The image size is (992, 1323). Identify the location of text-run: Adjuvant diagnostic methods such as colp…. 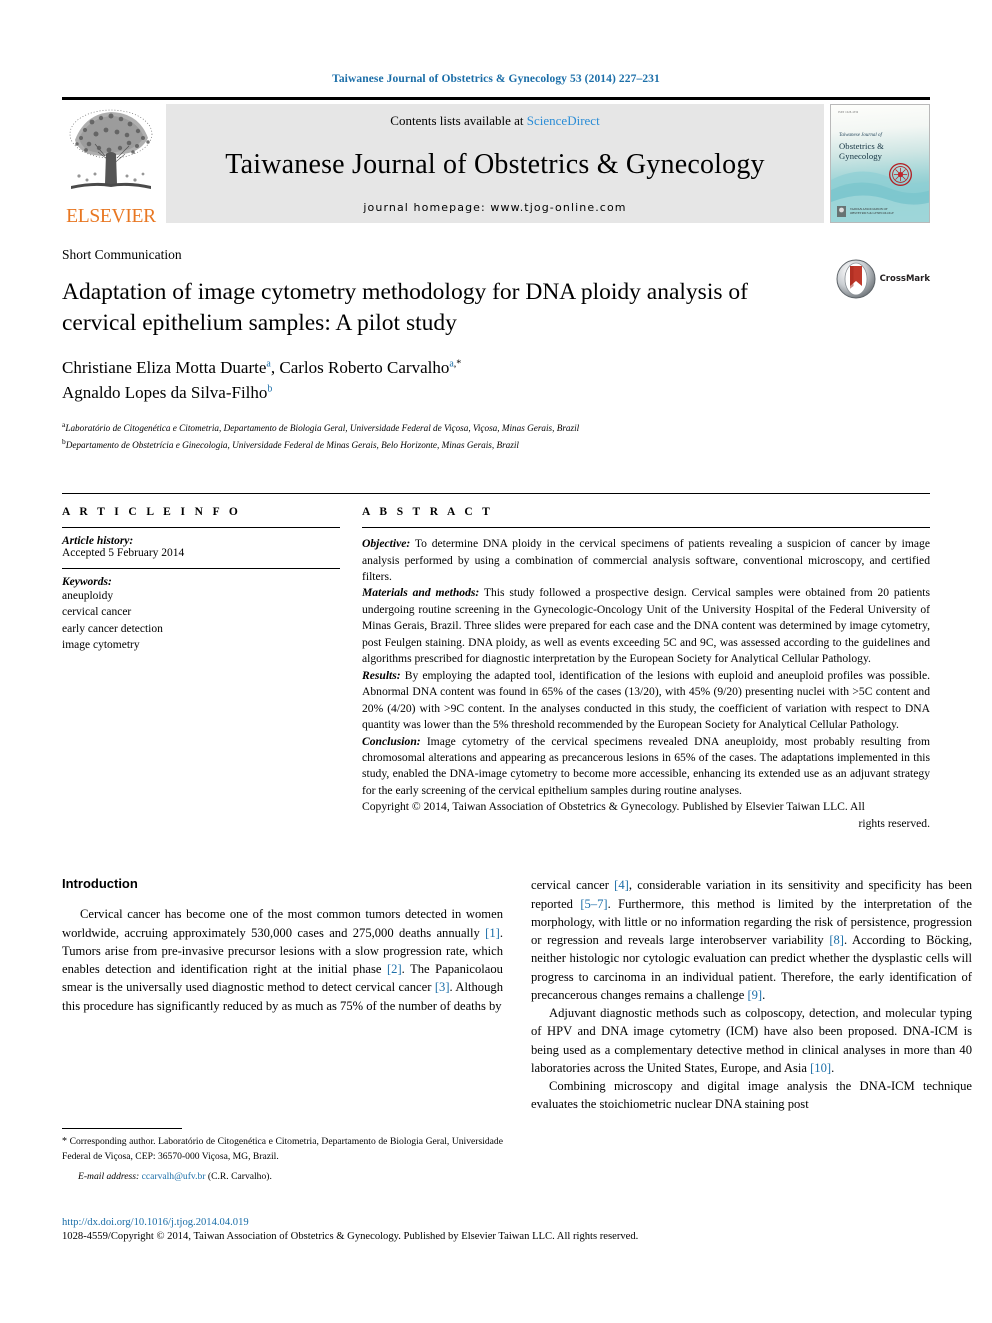
(751, 1040).